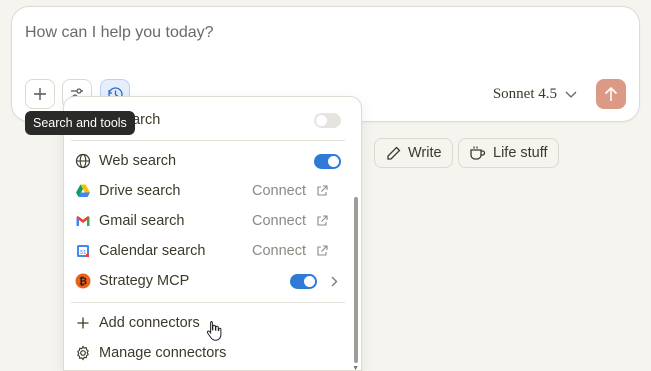 The height and width of the screenshot is (371, 651). What do you see at coordinates (303, 281) in the screenshot?
I see `strategy-mcp-toggle` at bounding box center [303, 281].